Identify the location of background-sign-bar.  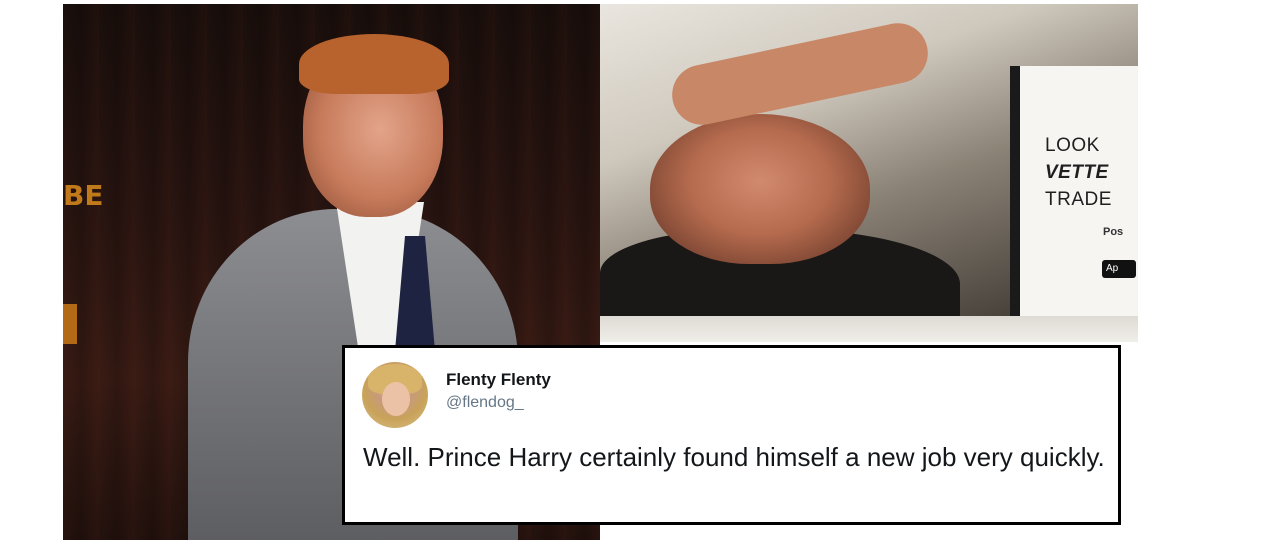
(70, 324).